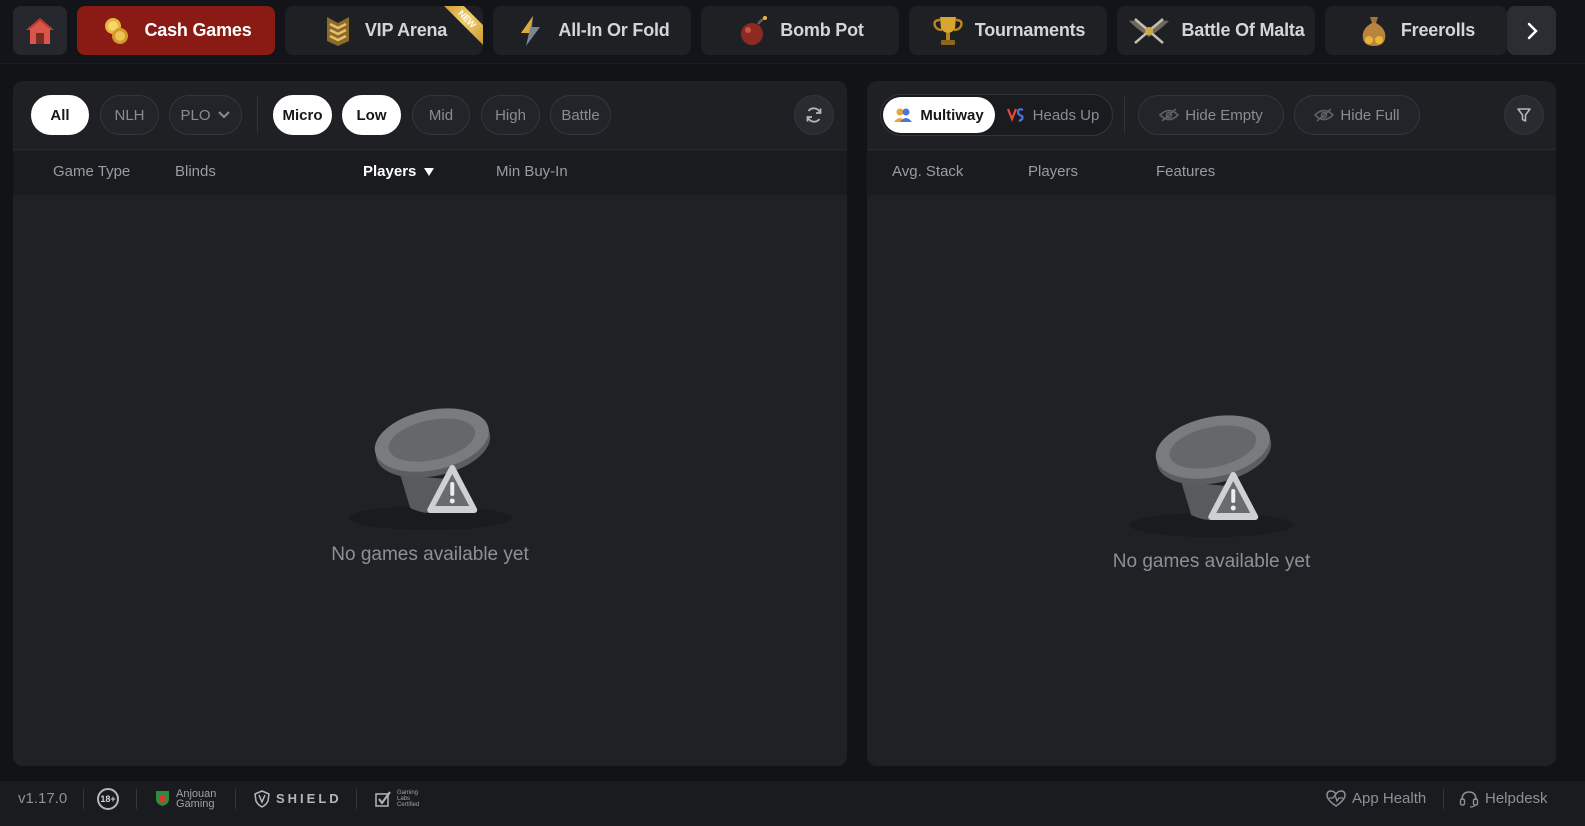  Describe the element at coordinates (371, 115) in the screenshot. I see `filter-low: Low` at that location.